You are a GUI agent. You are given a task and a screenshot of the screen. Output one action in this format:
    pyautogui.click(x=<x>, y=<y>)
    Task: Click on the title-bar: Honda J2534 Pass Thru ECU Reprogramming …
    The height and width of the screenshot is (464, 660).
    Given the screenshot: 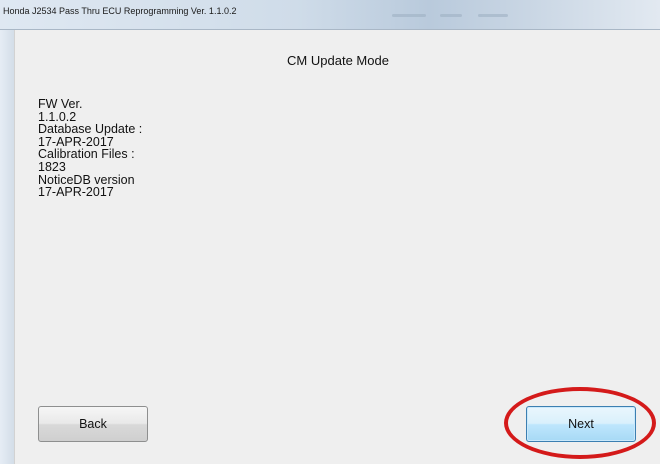 What is the action you would take?
    pyautogui.click(x=330, y=15)
    